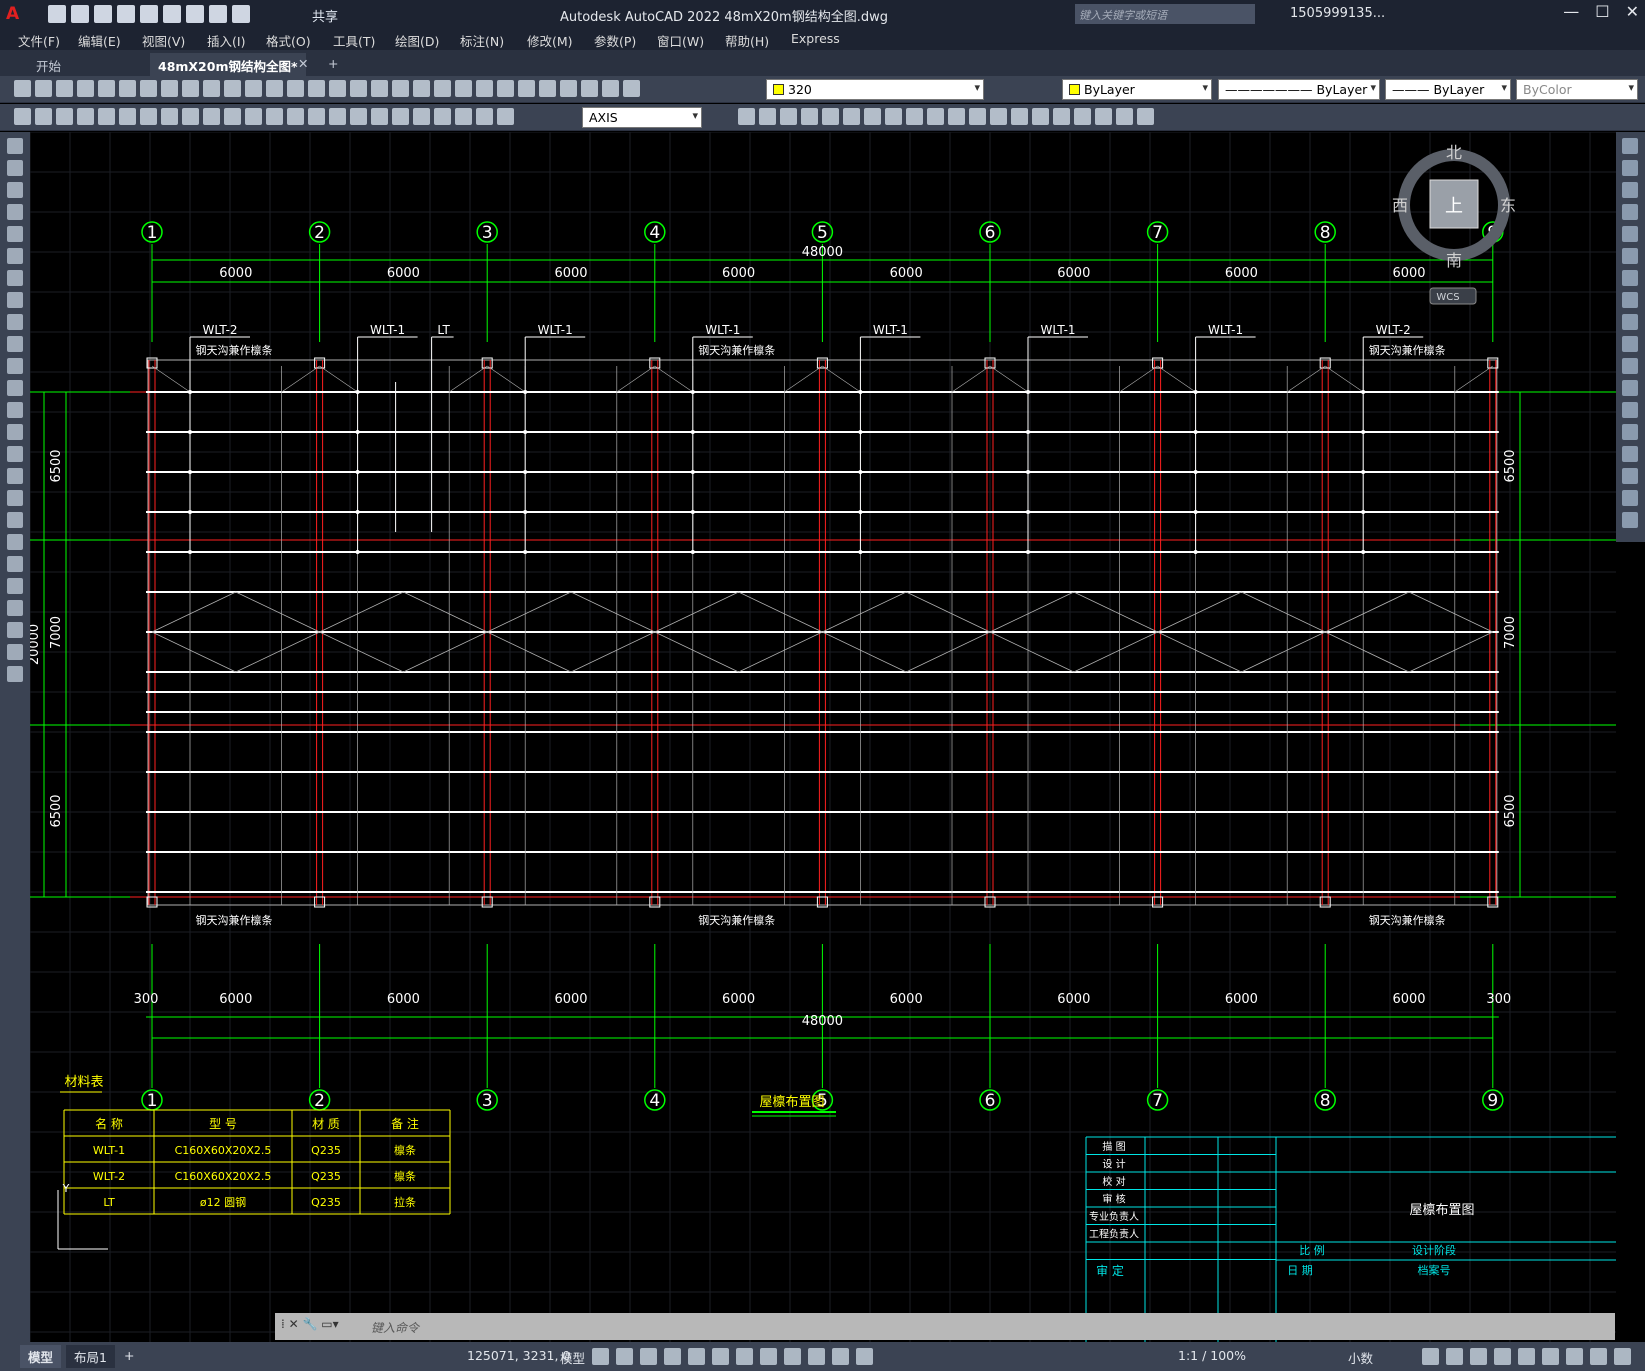 The image size is (1645, 1371). Describe the element at coordinates (1137, 89) in the screenshot. I see `color-dropdown: ByLayer` at that location.